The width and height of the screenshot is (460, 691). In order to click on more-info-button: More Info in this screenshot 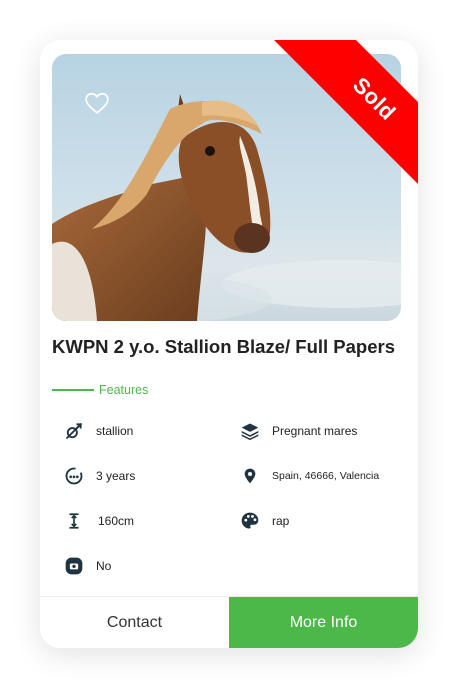, I will do `click(323, 622)`.